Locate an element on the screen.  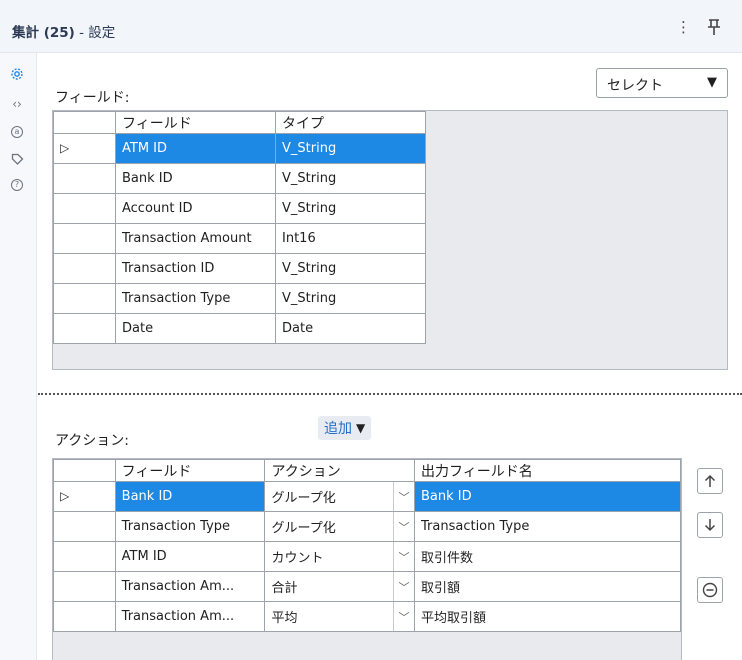
table-row: Transaction ID V_String is located at coordinates (239, 268).